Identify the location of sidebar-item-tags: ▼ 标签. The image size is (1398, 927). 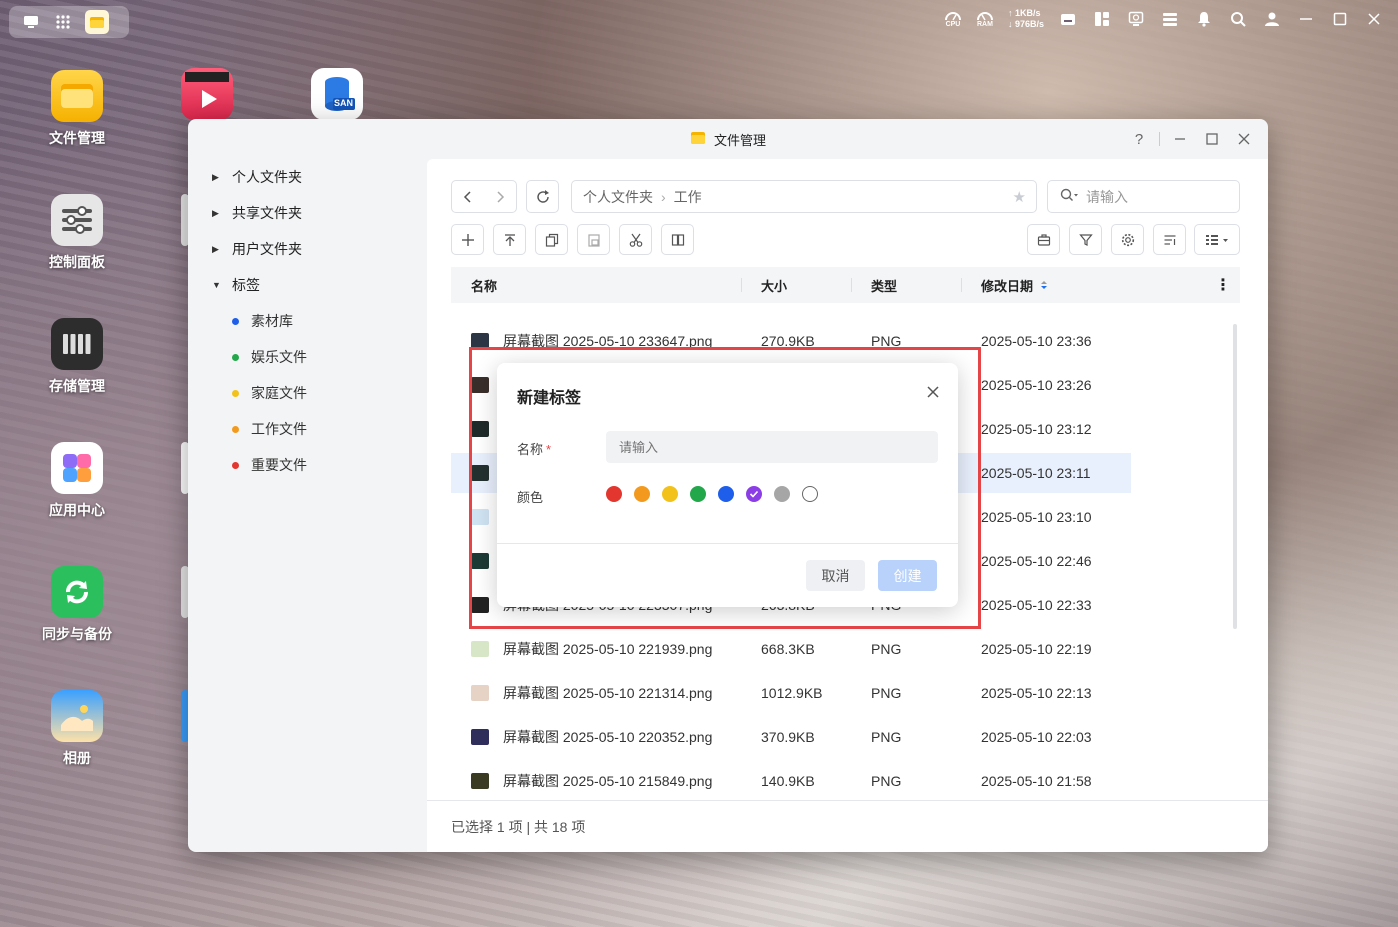
(236, 285).